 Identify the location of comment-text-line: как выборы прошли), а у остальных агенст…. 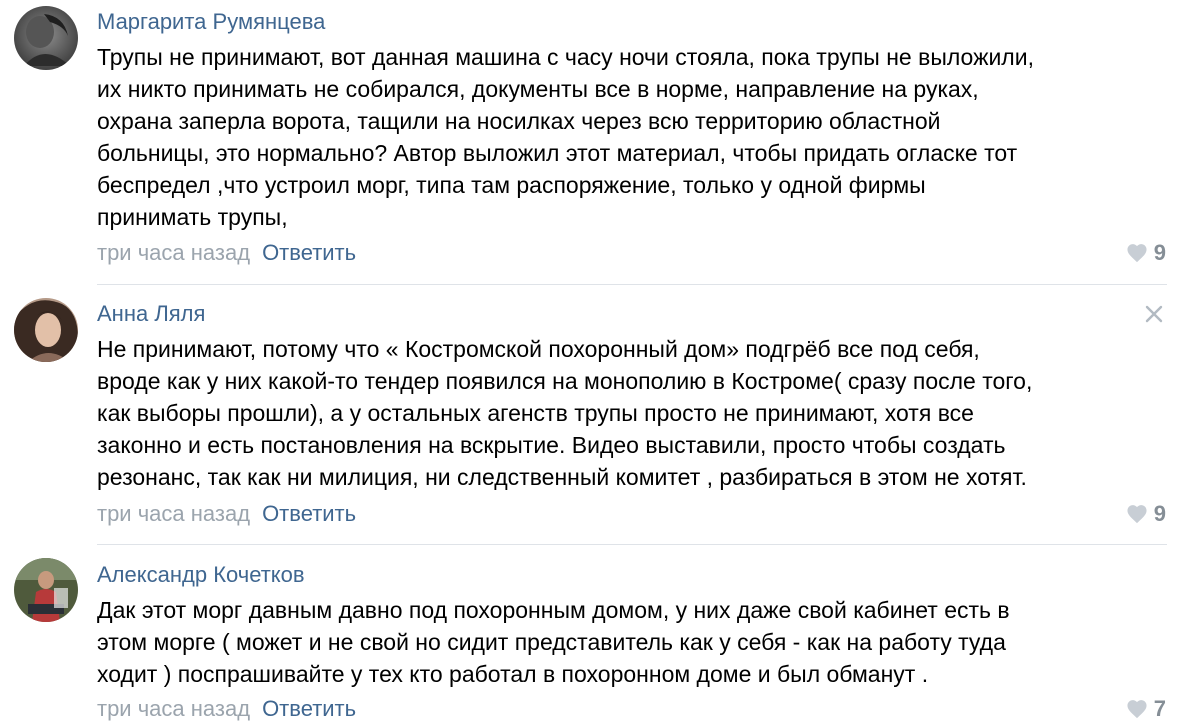
(535, 413).